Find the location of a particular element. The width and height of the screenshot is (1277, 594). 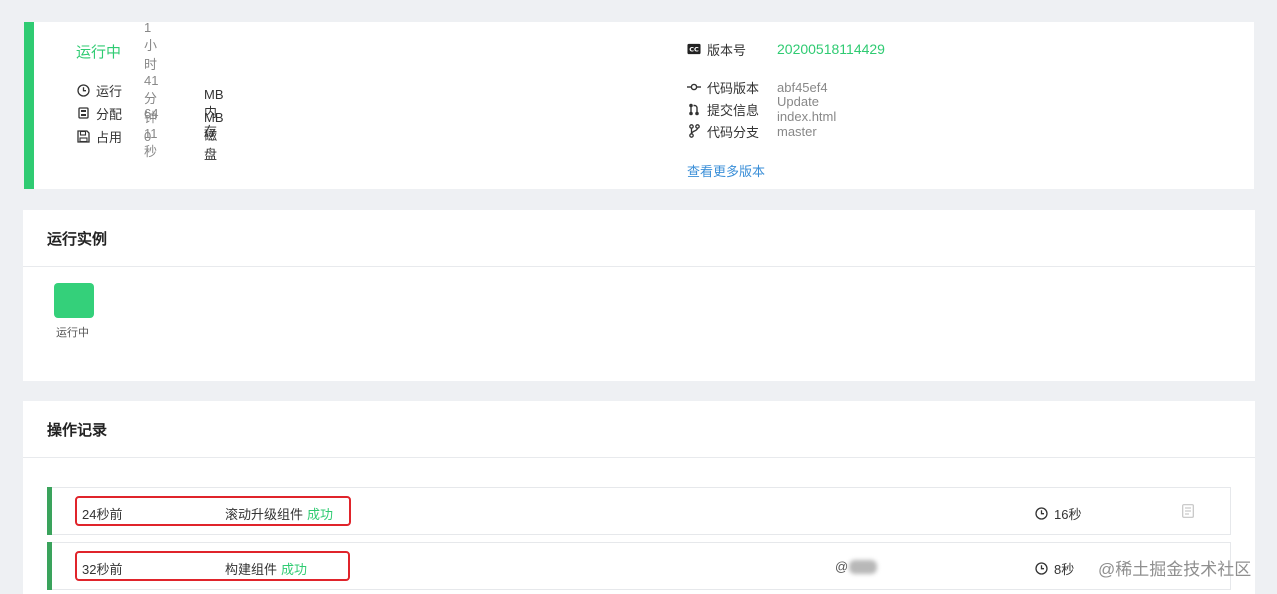

operation-action-name: 构建组件 is located at coordinates (251, 569).